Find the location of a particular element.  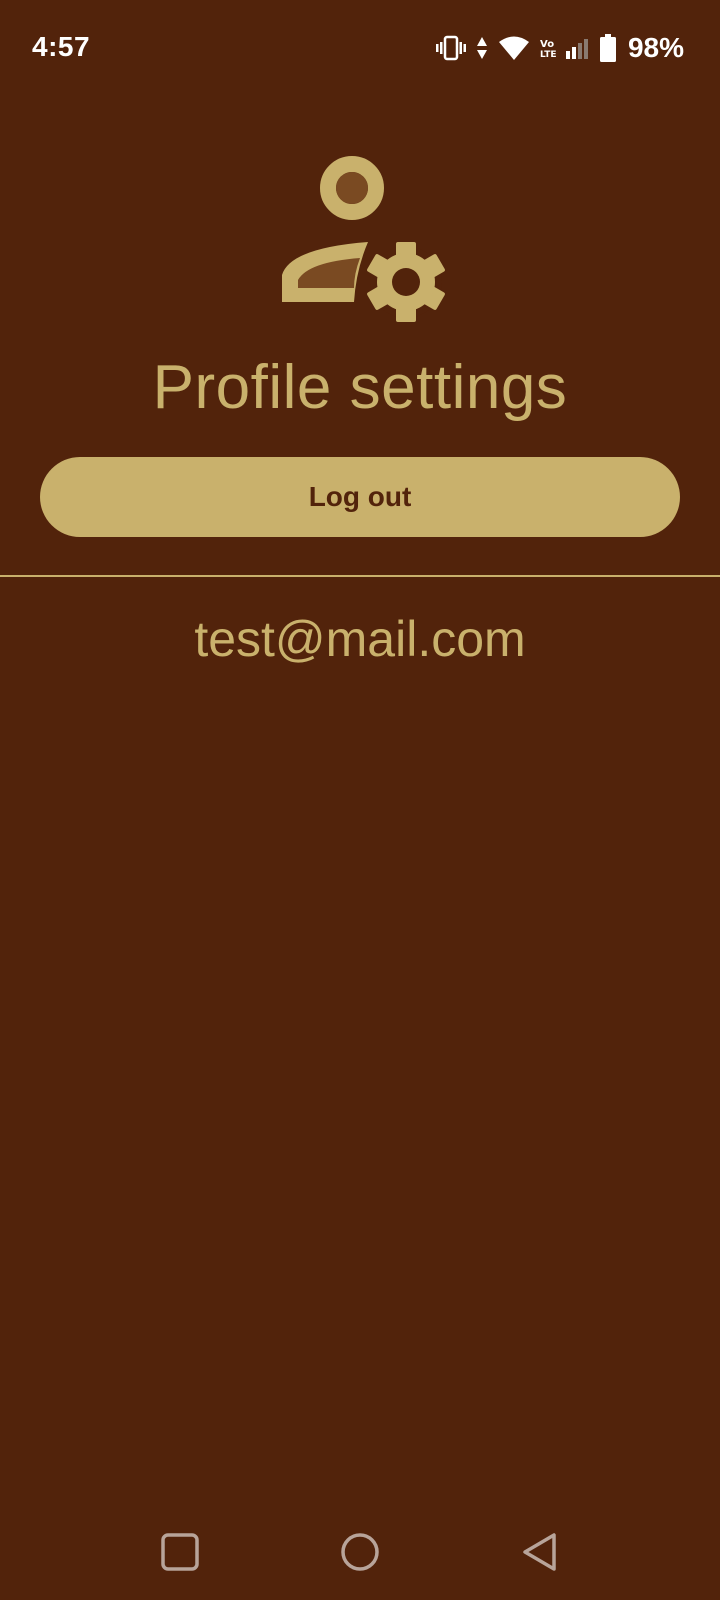

page-title: Profile settings is located at coordinates (360, 387).